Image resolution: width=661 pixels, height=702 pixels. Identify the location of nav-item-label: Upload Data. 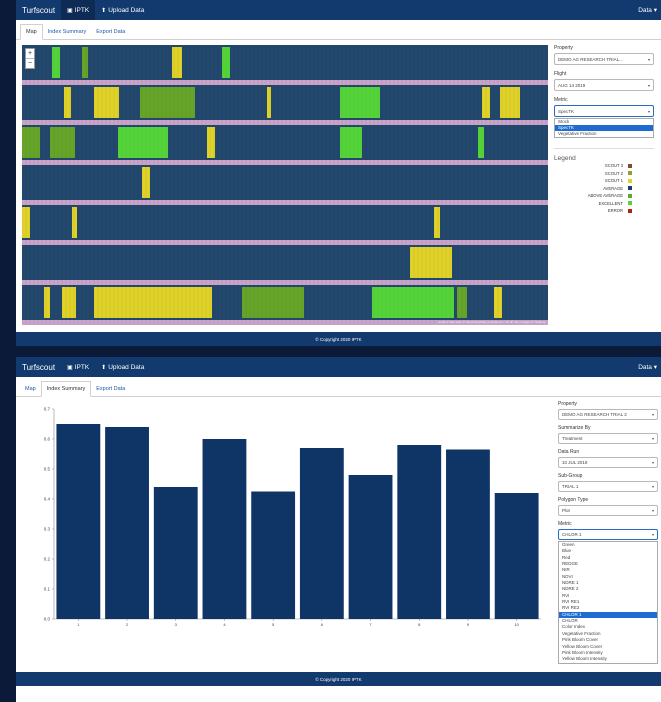
(126, 10).